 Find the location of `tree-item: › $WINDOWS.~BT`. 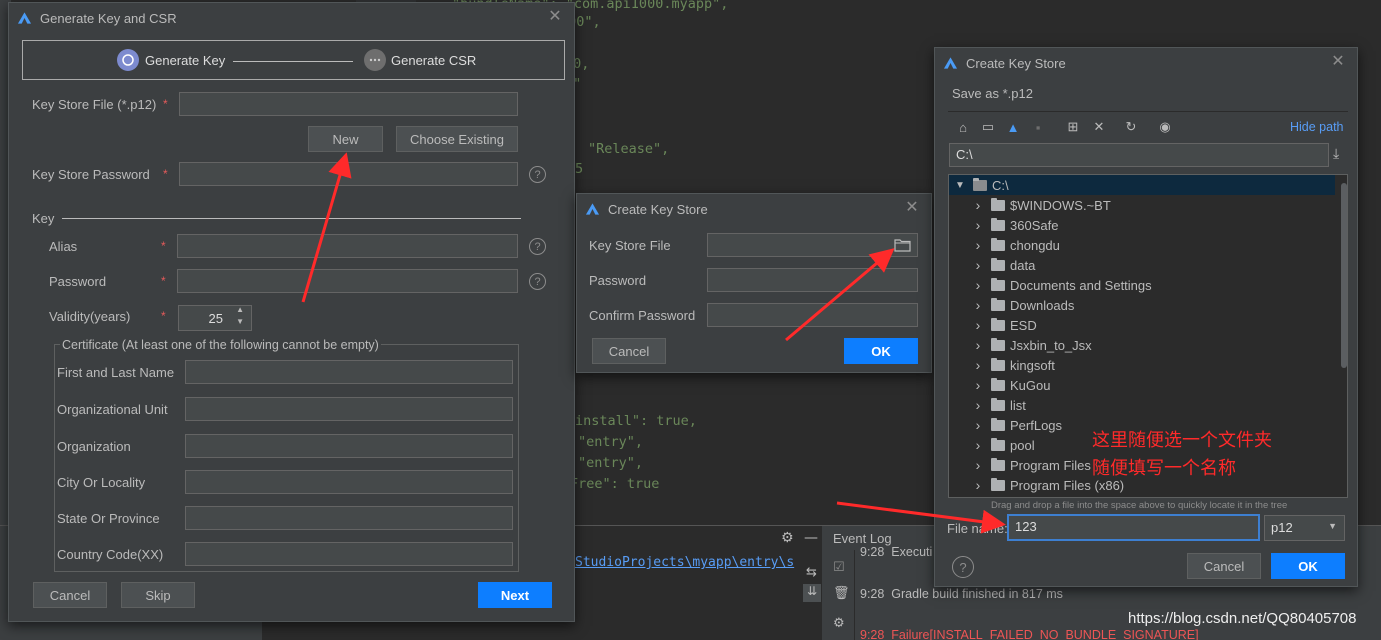

tree-item: › $WINDOWS.~BT is located at coordinates (1142, 205).